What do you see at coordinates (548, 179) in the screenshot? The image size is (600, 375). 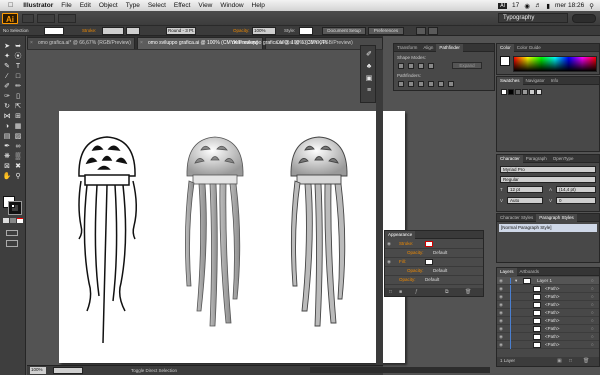 I see `font-style-field: Regular` at bounding box center [548, 179].